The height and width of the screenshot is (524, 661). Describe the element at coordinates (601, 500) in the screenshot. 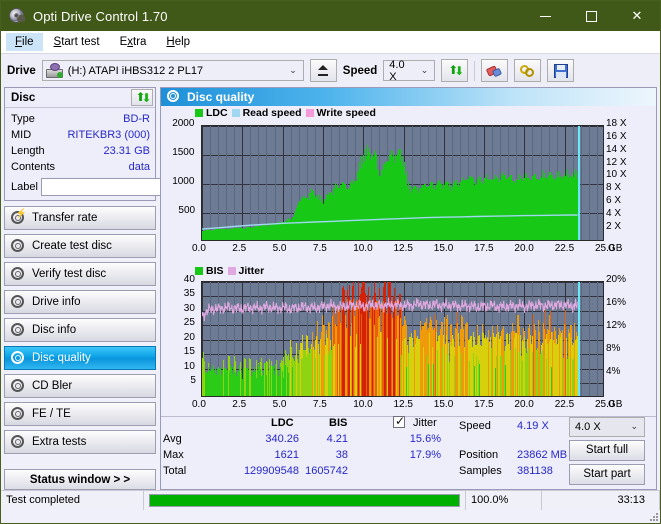

I see `elapsed-time: 33:13` at that location.